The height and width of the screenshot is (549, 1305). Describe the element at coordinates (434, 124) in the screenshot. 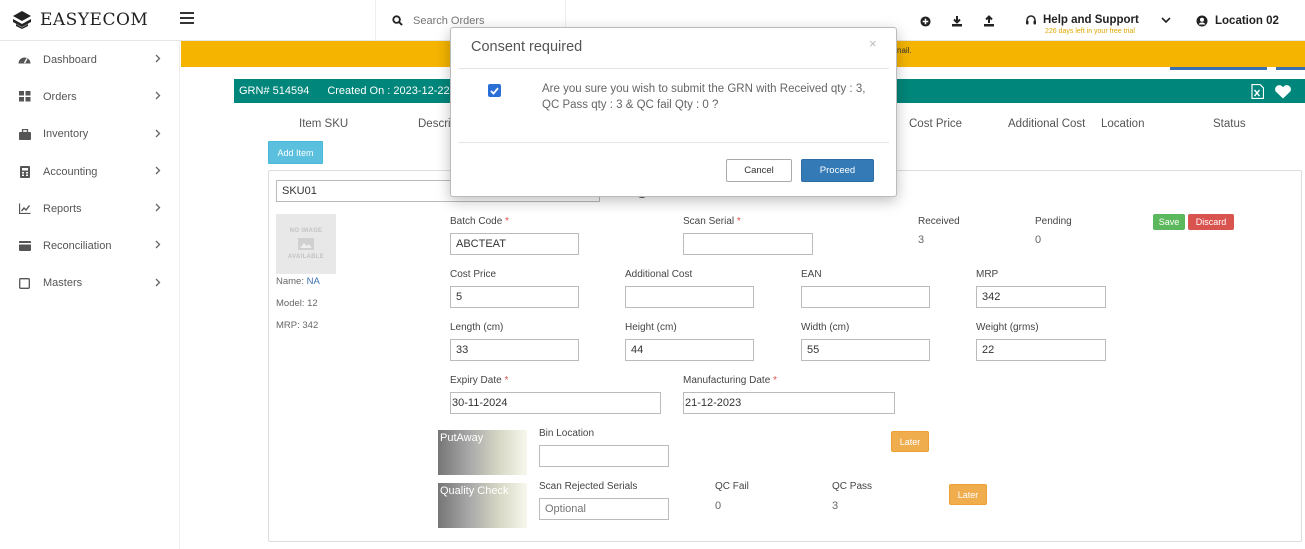

I see `column-header-description: Descri` at that location.